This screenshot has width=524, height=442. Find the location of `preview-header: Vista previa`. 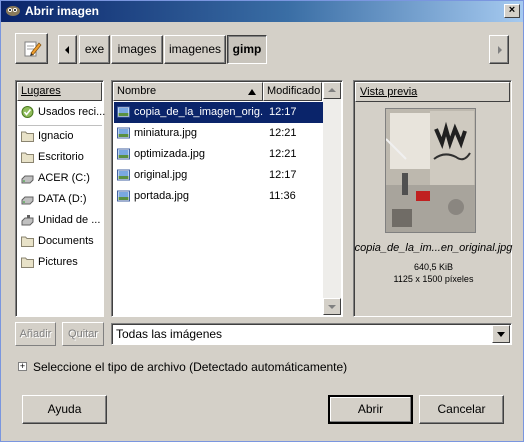

preview-header: Vista previa is located at coordinates (432, 92).